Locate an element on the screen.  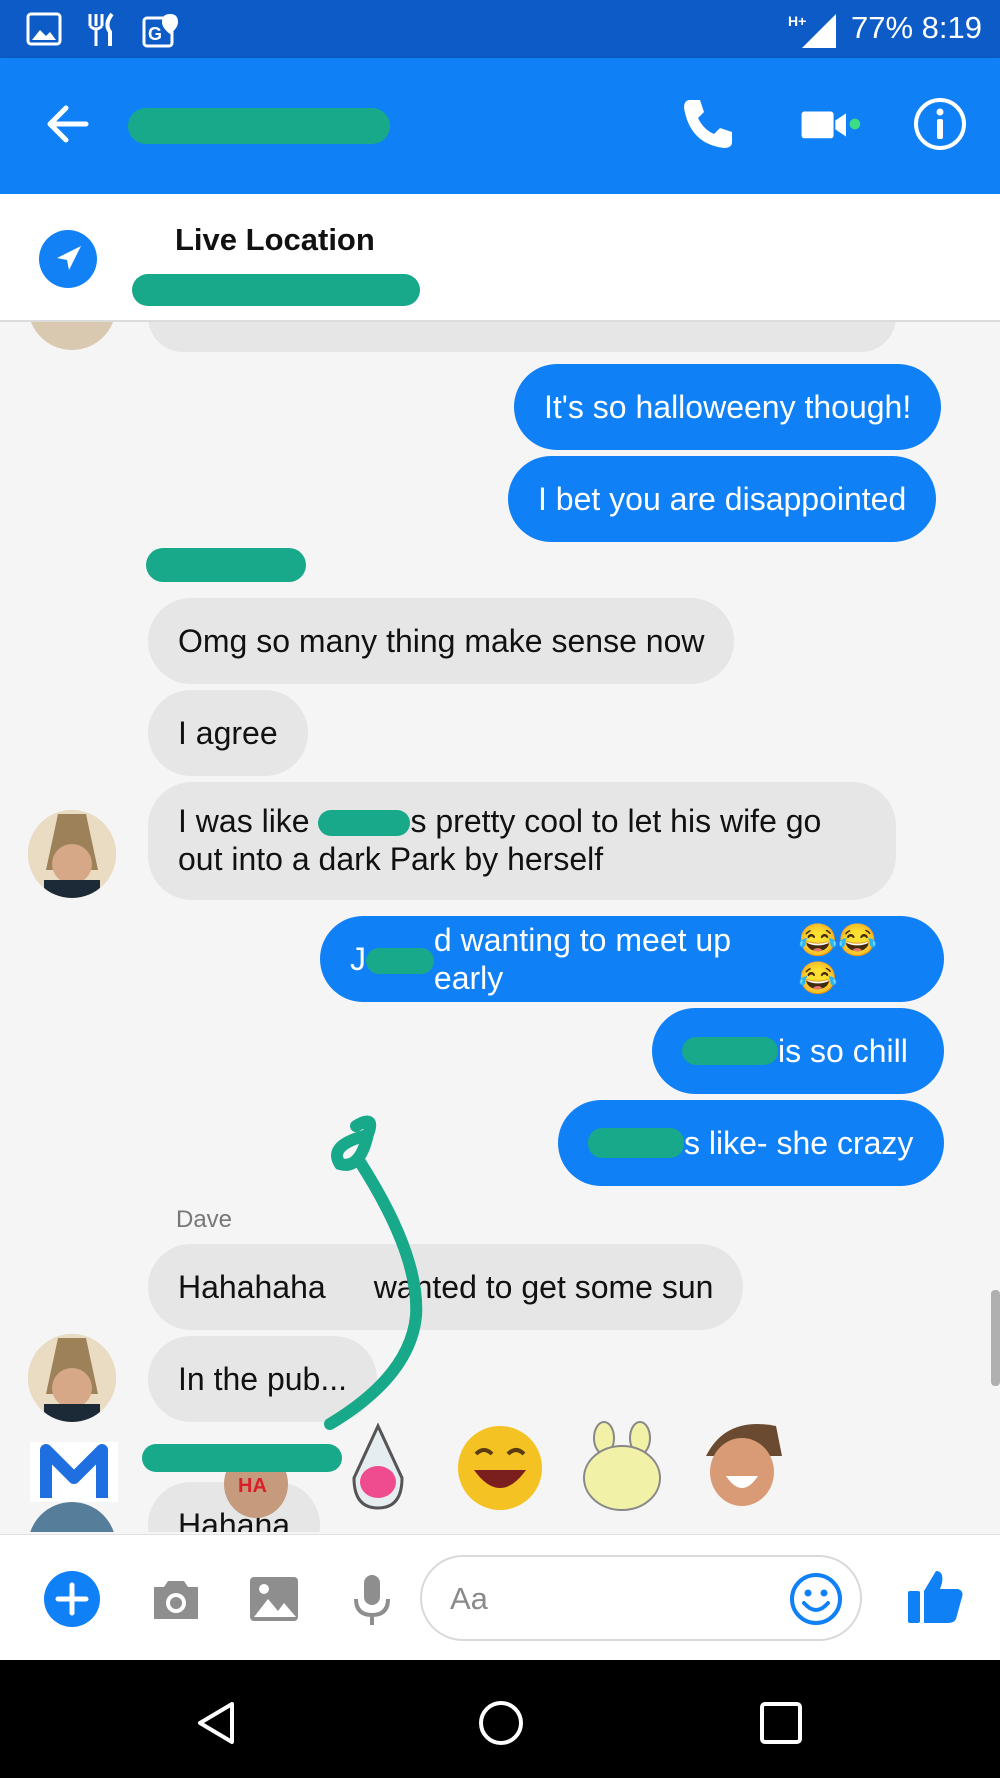
conversation-header is located at coordinates (500, 126).